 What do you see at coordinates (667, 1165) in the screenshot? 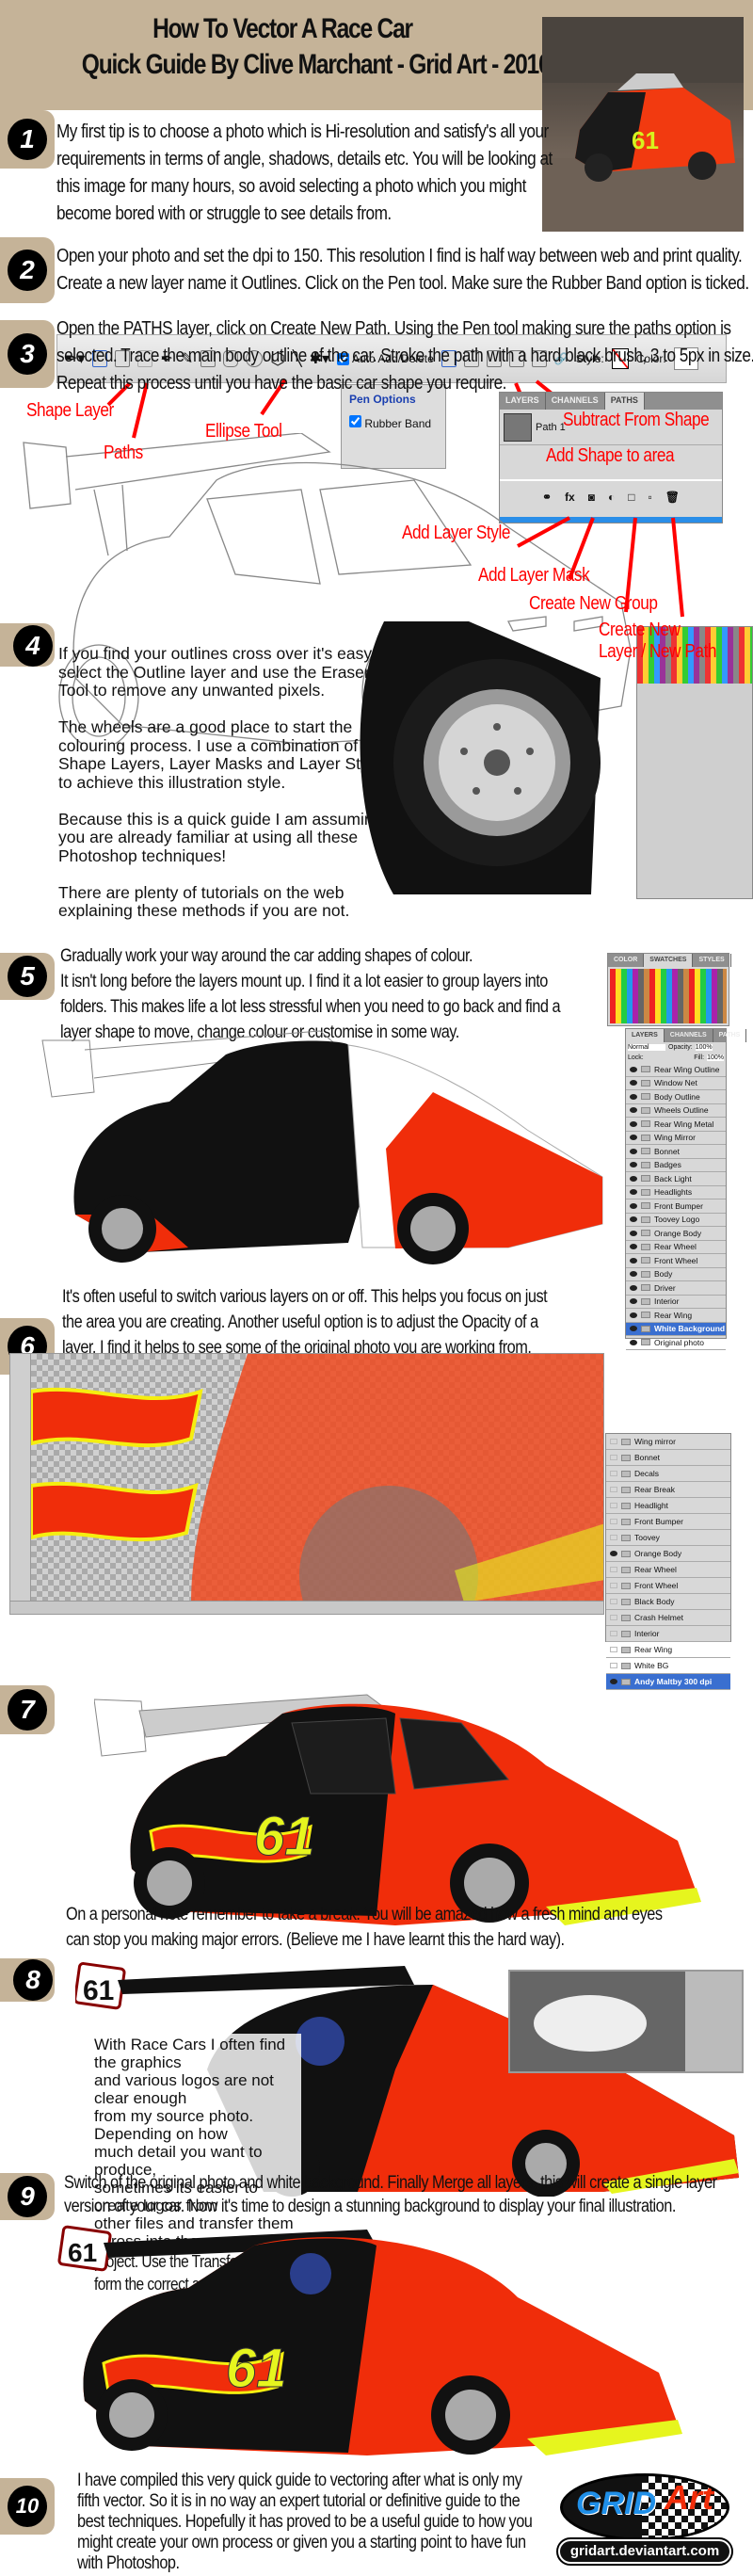
I see `layer-name: Badges` at bounding box center [667, 1165].